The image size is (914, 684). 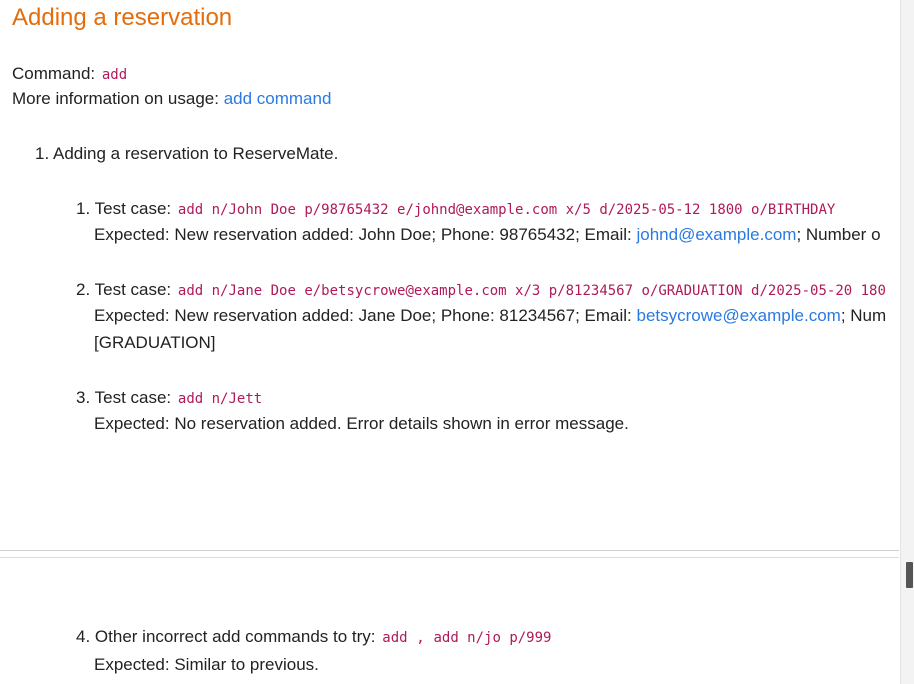 What do you see at coordinates (155, 342) in the screenshot?
I see `expected-2-continuation: [GRADUATION]` at bounding box center [155, 342].